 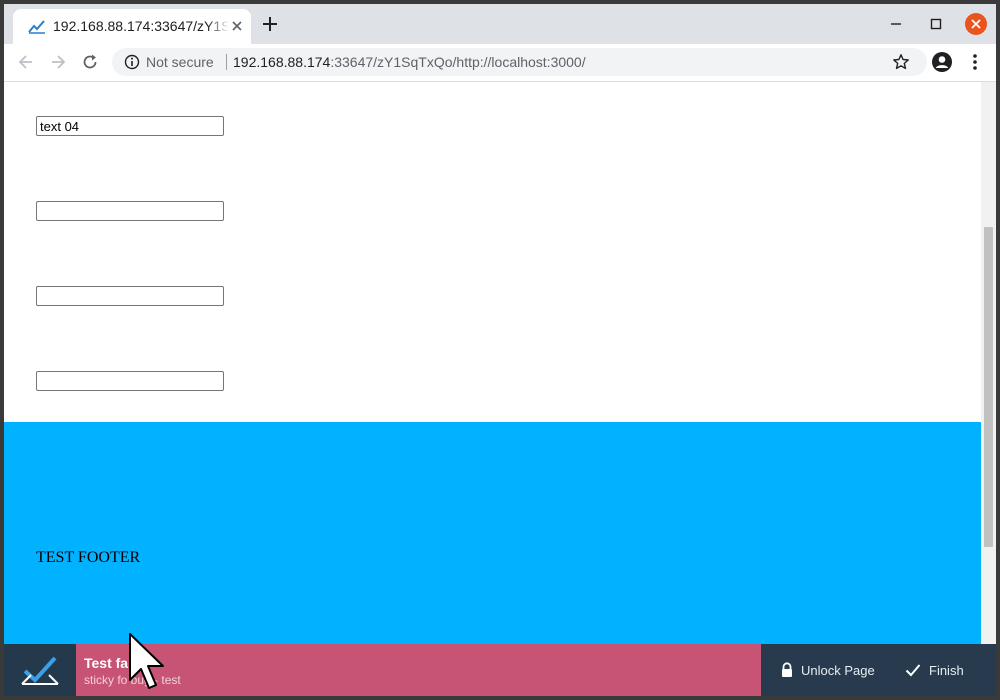 I want to click on test-info-panel: Test fai sticky fo bug - test, so click(x=418, y=670).